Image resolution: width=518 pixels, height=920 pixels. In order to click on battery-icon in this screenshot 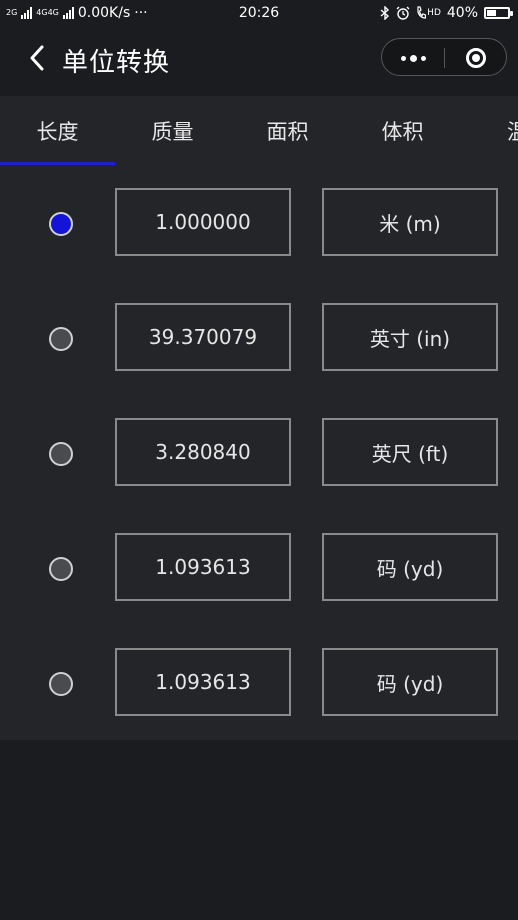, I will do `click(498, 13)`.